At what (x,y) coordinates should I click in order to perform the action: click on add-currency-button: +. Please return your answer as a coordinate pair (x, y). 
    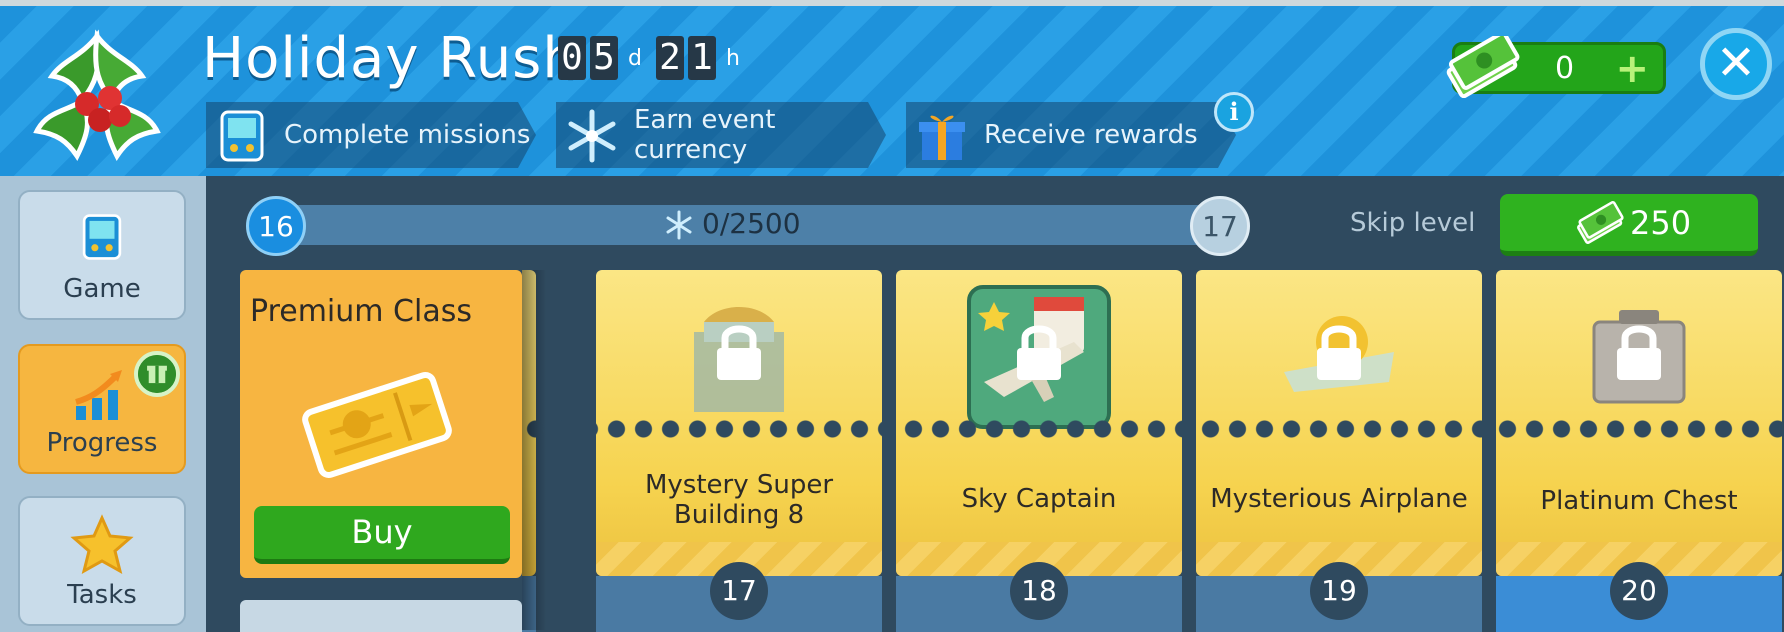
    Looking at the image, I should click on (1632, 69).